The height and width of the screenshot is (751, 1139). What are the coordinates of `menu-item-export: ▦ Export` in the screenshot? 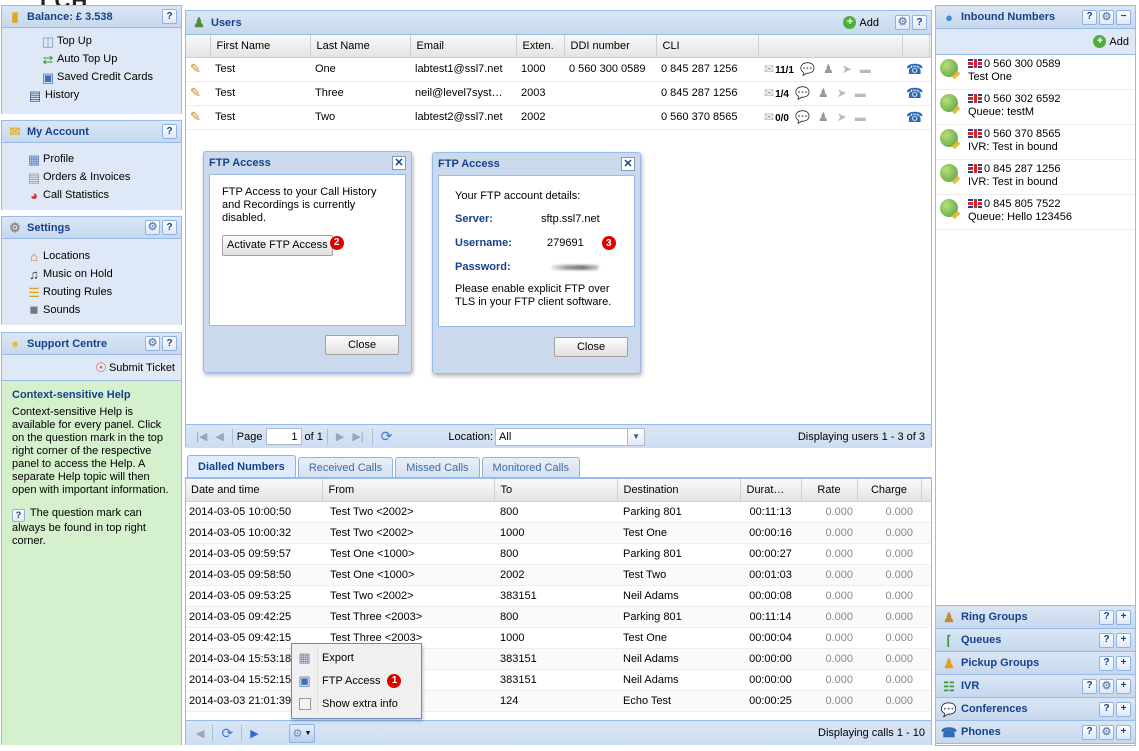 It's located at (356, 657).